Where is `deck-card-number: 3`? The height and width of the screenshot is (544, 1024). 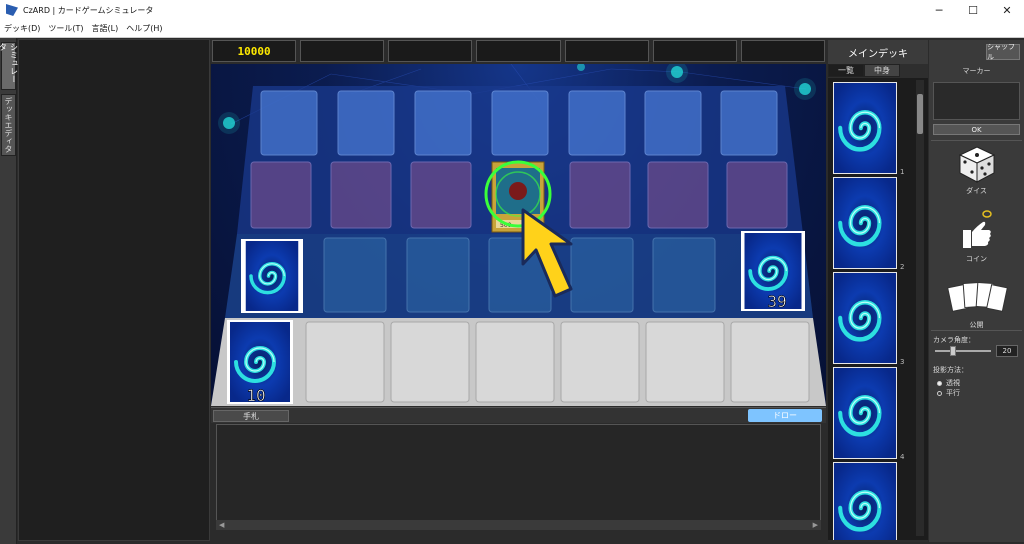 deck-card-number: 3 is located at coordinates (902, 362).